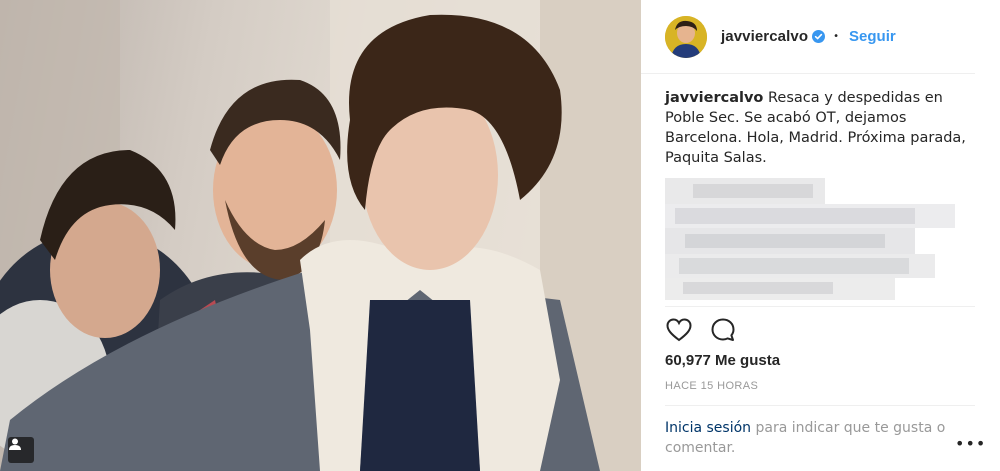 This screenshot has height=471, width=1000. What do you see at coordinates (708, 428) in the screenshot?
I see `login-link: Inicia sesión` at bounding box center [708, 428].